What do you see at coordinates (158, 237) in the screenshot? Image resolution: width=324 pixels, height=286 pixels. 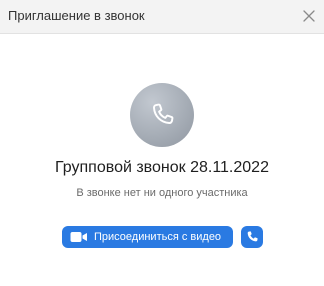 I see `join-with-video-label: Присоединиться с видео` at bounding box center [158, 237].